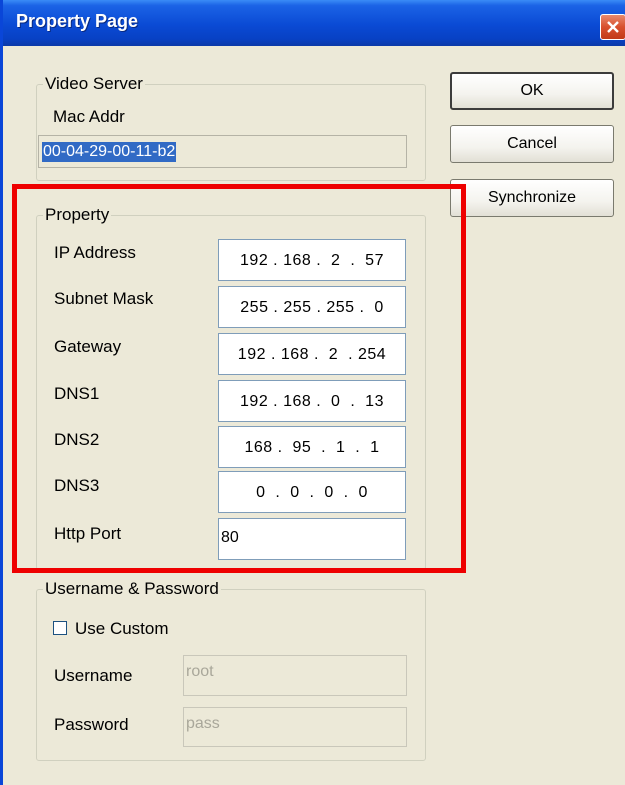 This screenshot has width=625, height=785. I want to click on password-label: Password, so click(91, 724).